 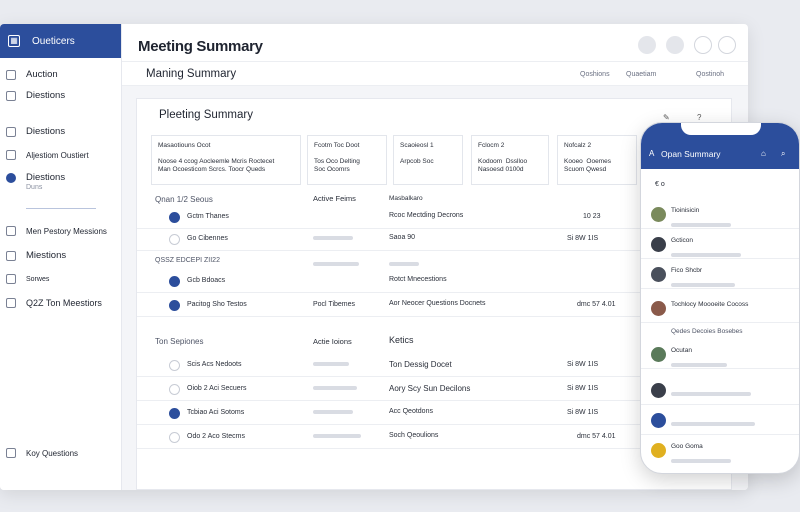 What do you see at coordinates (417, 161) in the screenshot?
I see `card-body: Arpcob Soc` at bounding box center [417, 161].